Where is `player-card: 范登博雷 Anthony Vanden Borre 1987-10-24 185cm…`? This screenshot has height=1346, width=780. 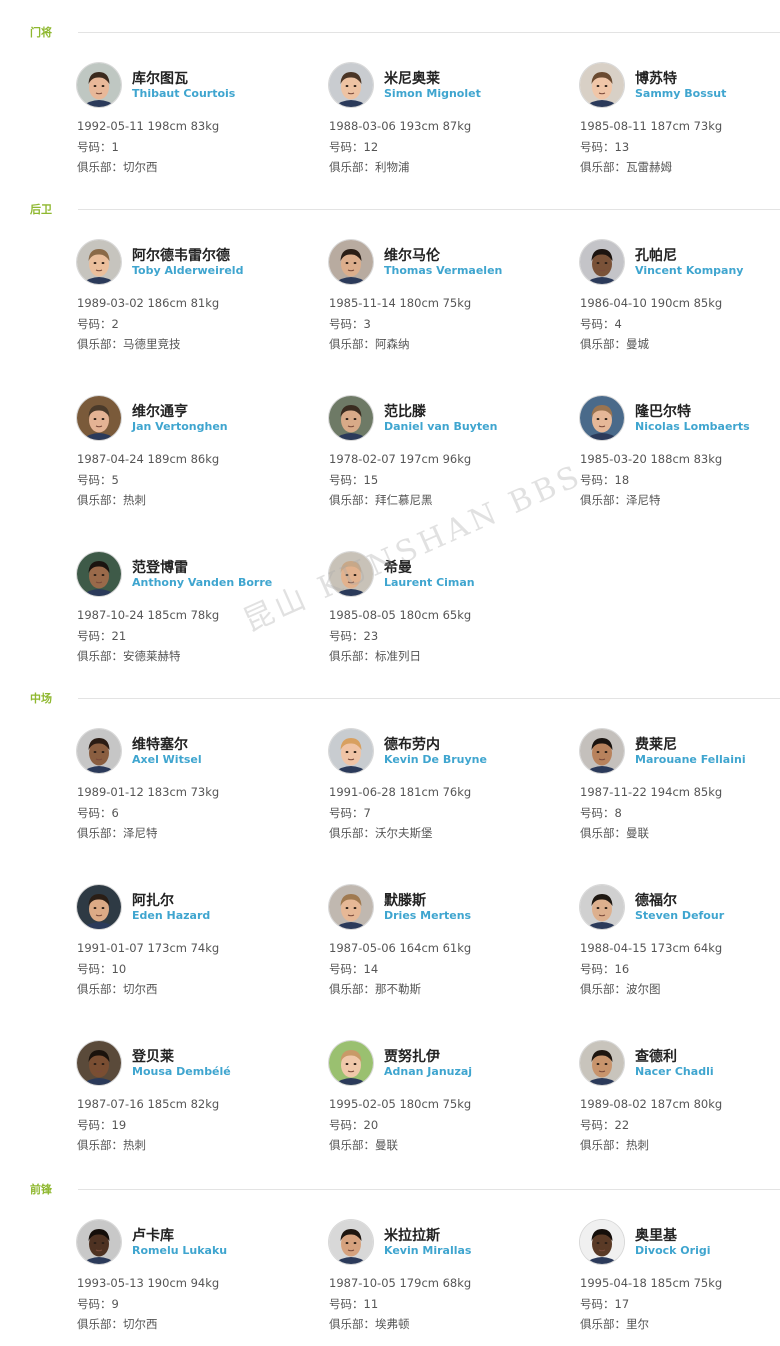 player-card: 范登博雷 Anthony Vanden Borre 1987-10-24 185cm… is located at coordinates (187, 612).